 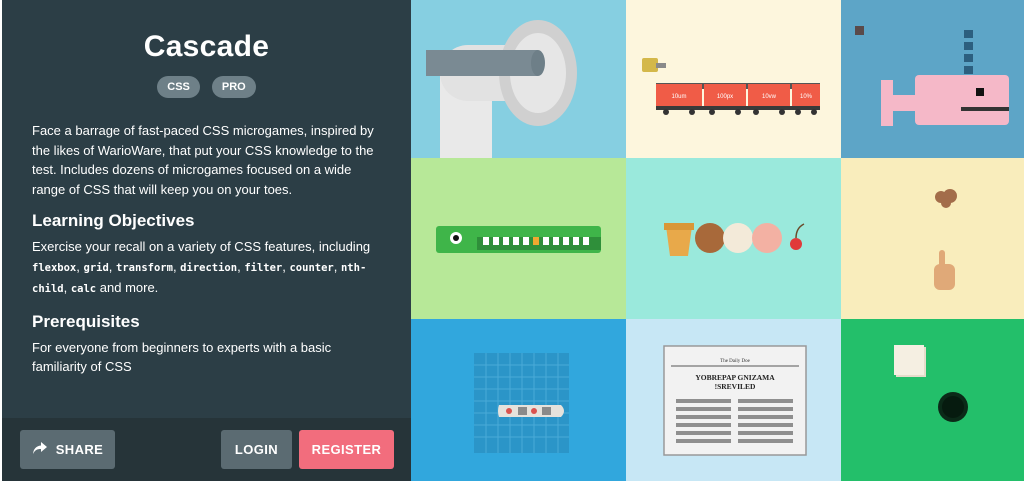 I want to click on microgame-tile-toilet-paper, so click(x=518, y=79).